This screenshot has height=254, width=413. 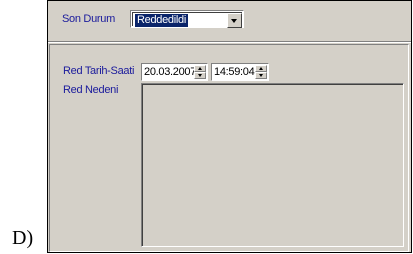 I want to click on rejection-date-value: 20.03.2007, so click(x=170, y=72).